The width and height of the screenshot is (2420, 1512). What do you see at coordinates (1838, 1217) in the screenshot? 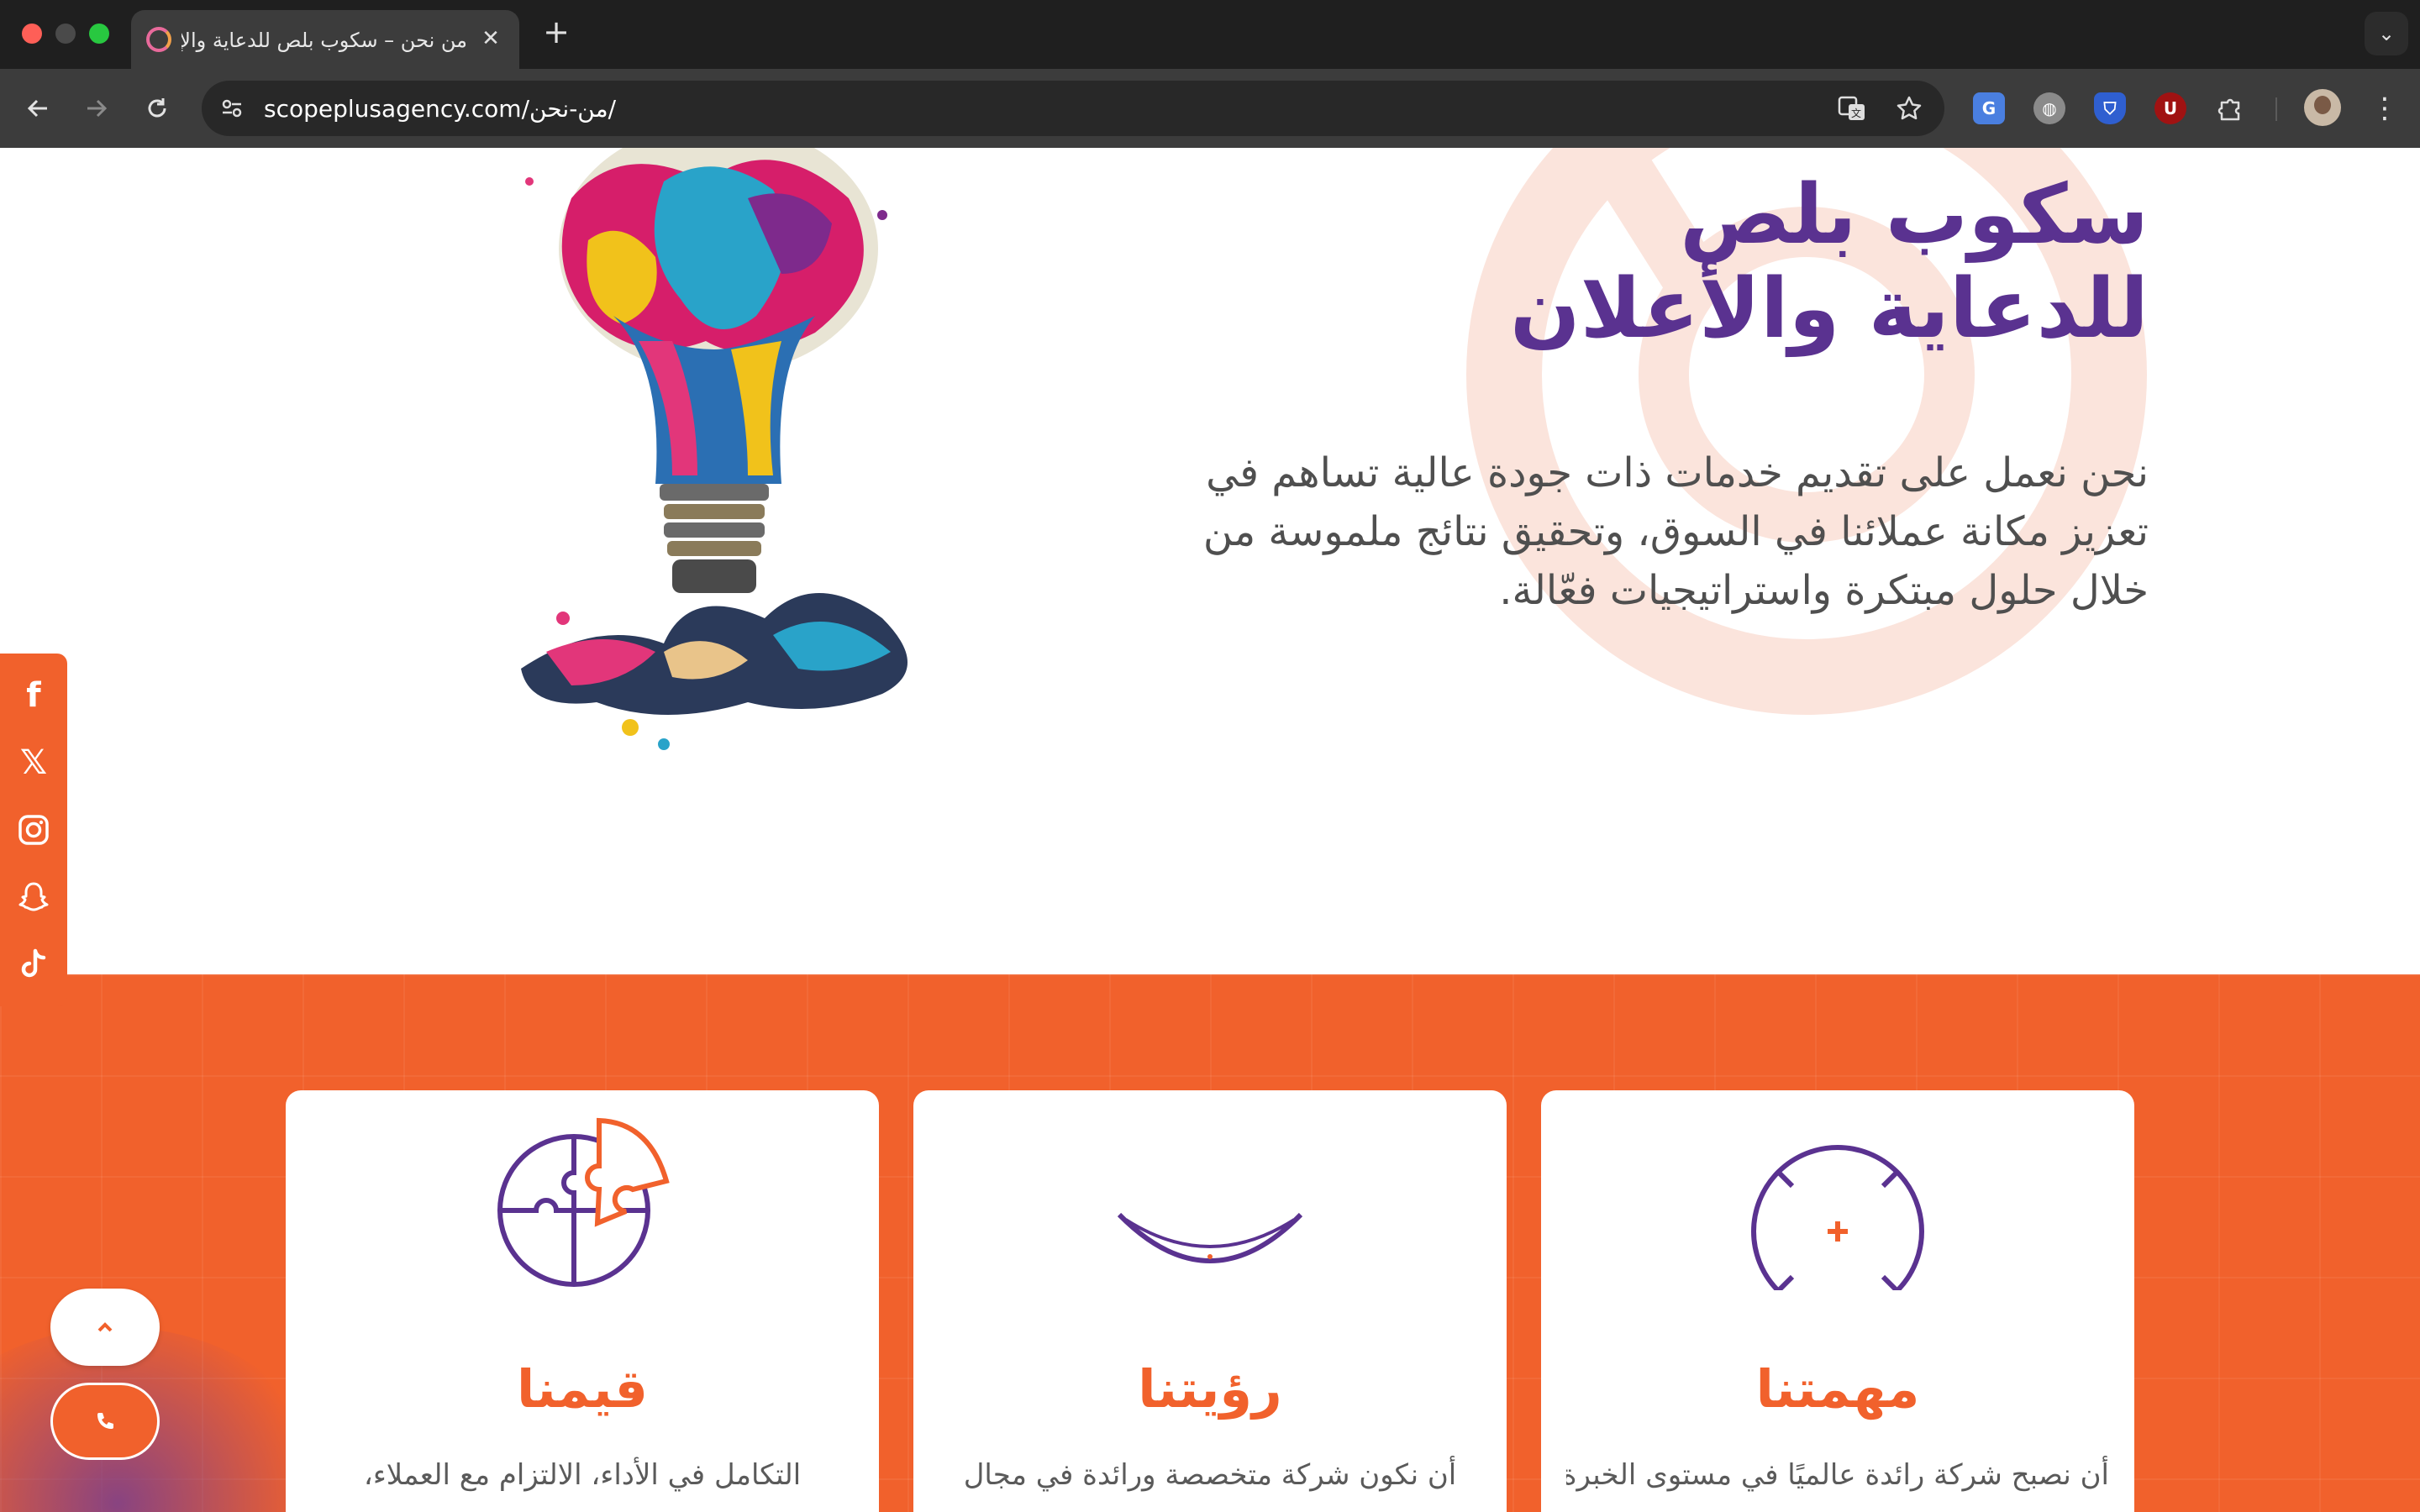
I see `target-icon` at bounding box center [1838, 1217].